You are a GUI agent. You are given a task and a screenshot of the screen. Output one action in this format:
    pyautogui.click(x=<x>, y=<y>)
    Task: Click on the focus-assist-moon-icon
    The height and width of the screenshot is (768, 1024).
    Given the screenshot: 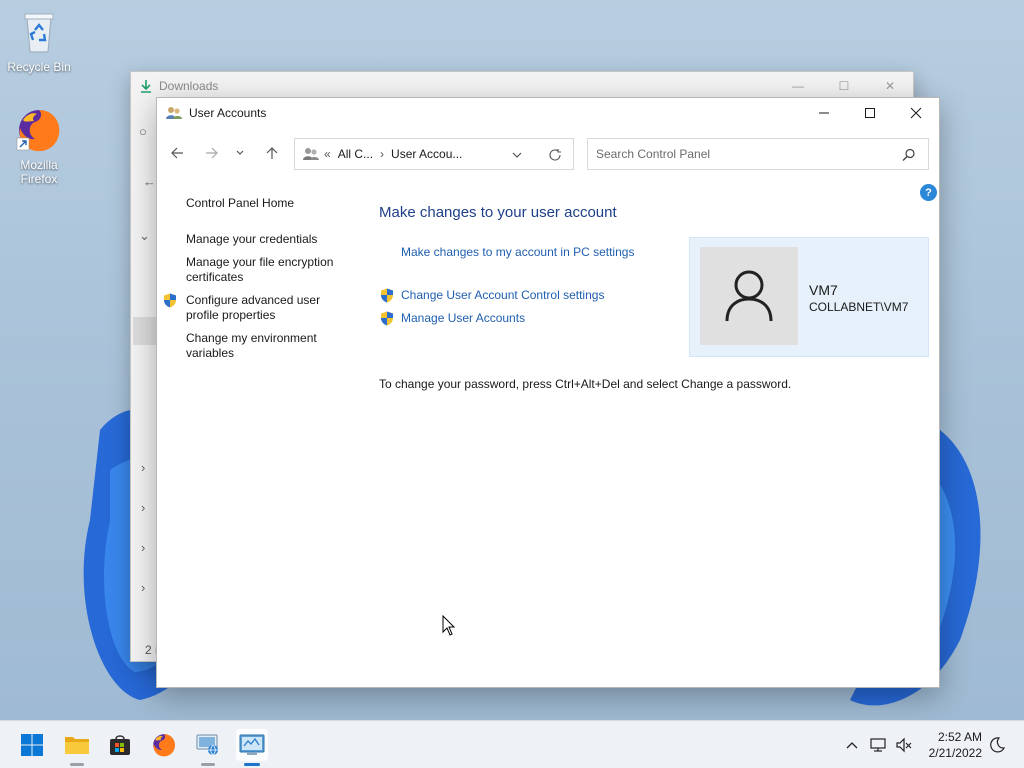 What is the action you would take?
    pyautogui.click(x=997, y=745)
    